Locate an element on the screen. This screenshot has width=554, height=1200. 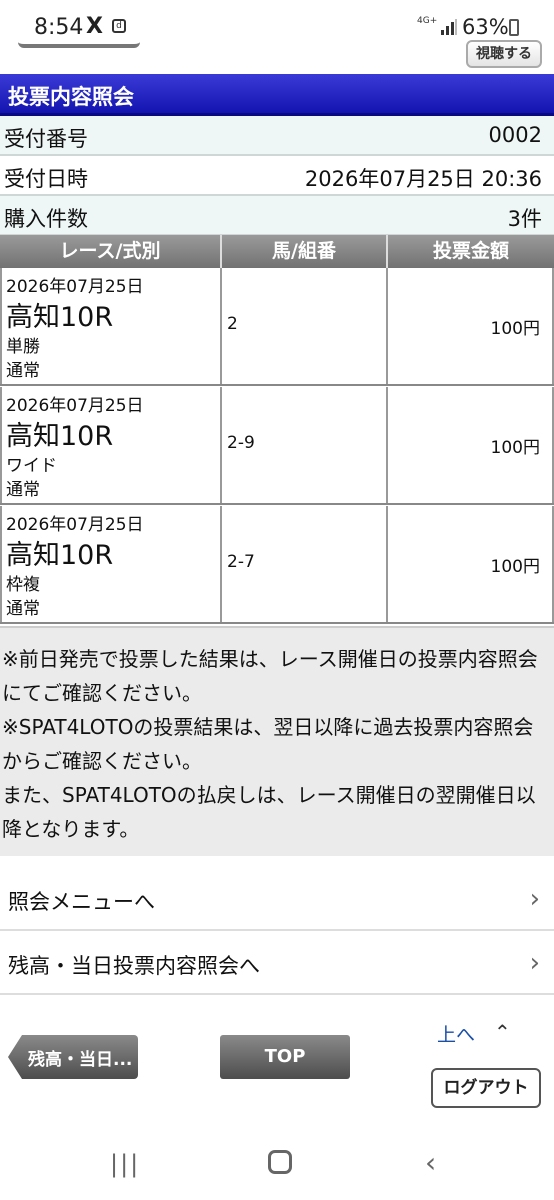
bet-type: 単勝 is located at coordinates (23, 347).